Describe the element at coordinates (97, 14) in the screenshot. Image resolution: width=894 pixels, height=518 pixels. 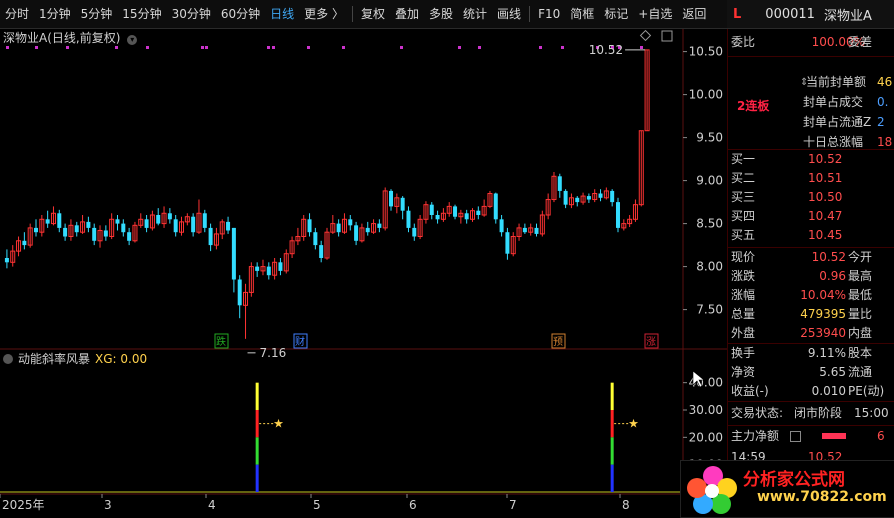
I see `toolbar-item-2: 5分钟` at that location.